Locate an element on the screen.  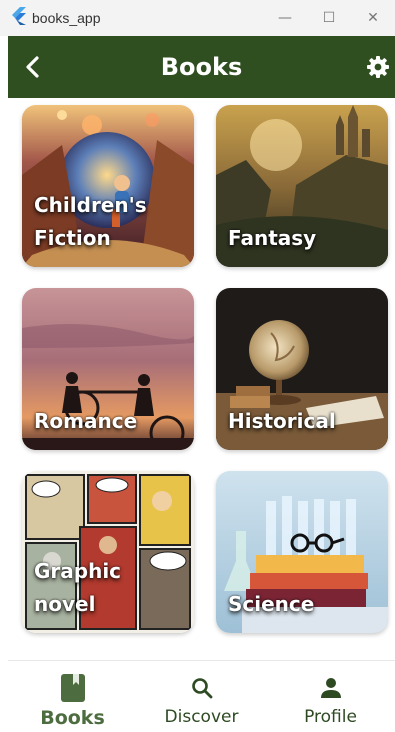
category-label: Romance is located at coordinates (86, 421).